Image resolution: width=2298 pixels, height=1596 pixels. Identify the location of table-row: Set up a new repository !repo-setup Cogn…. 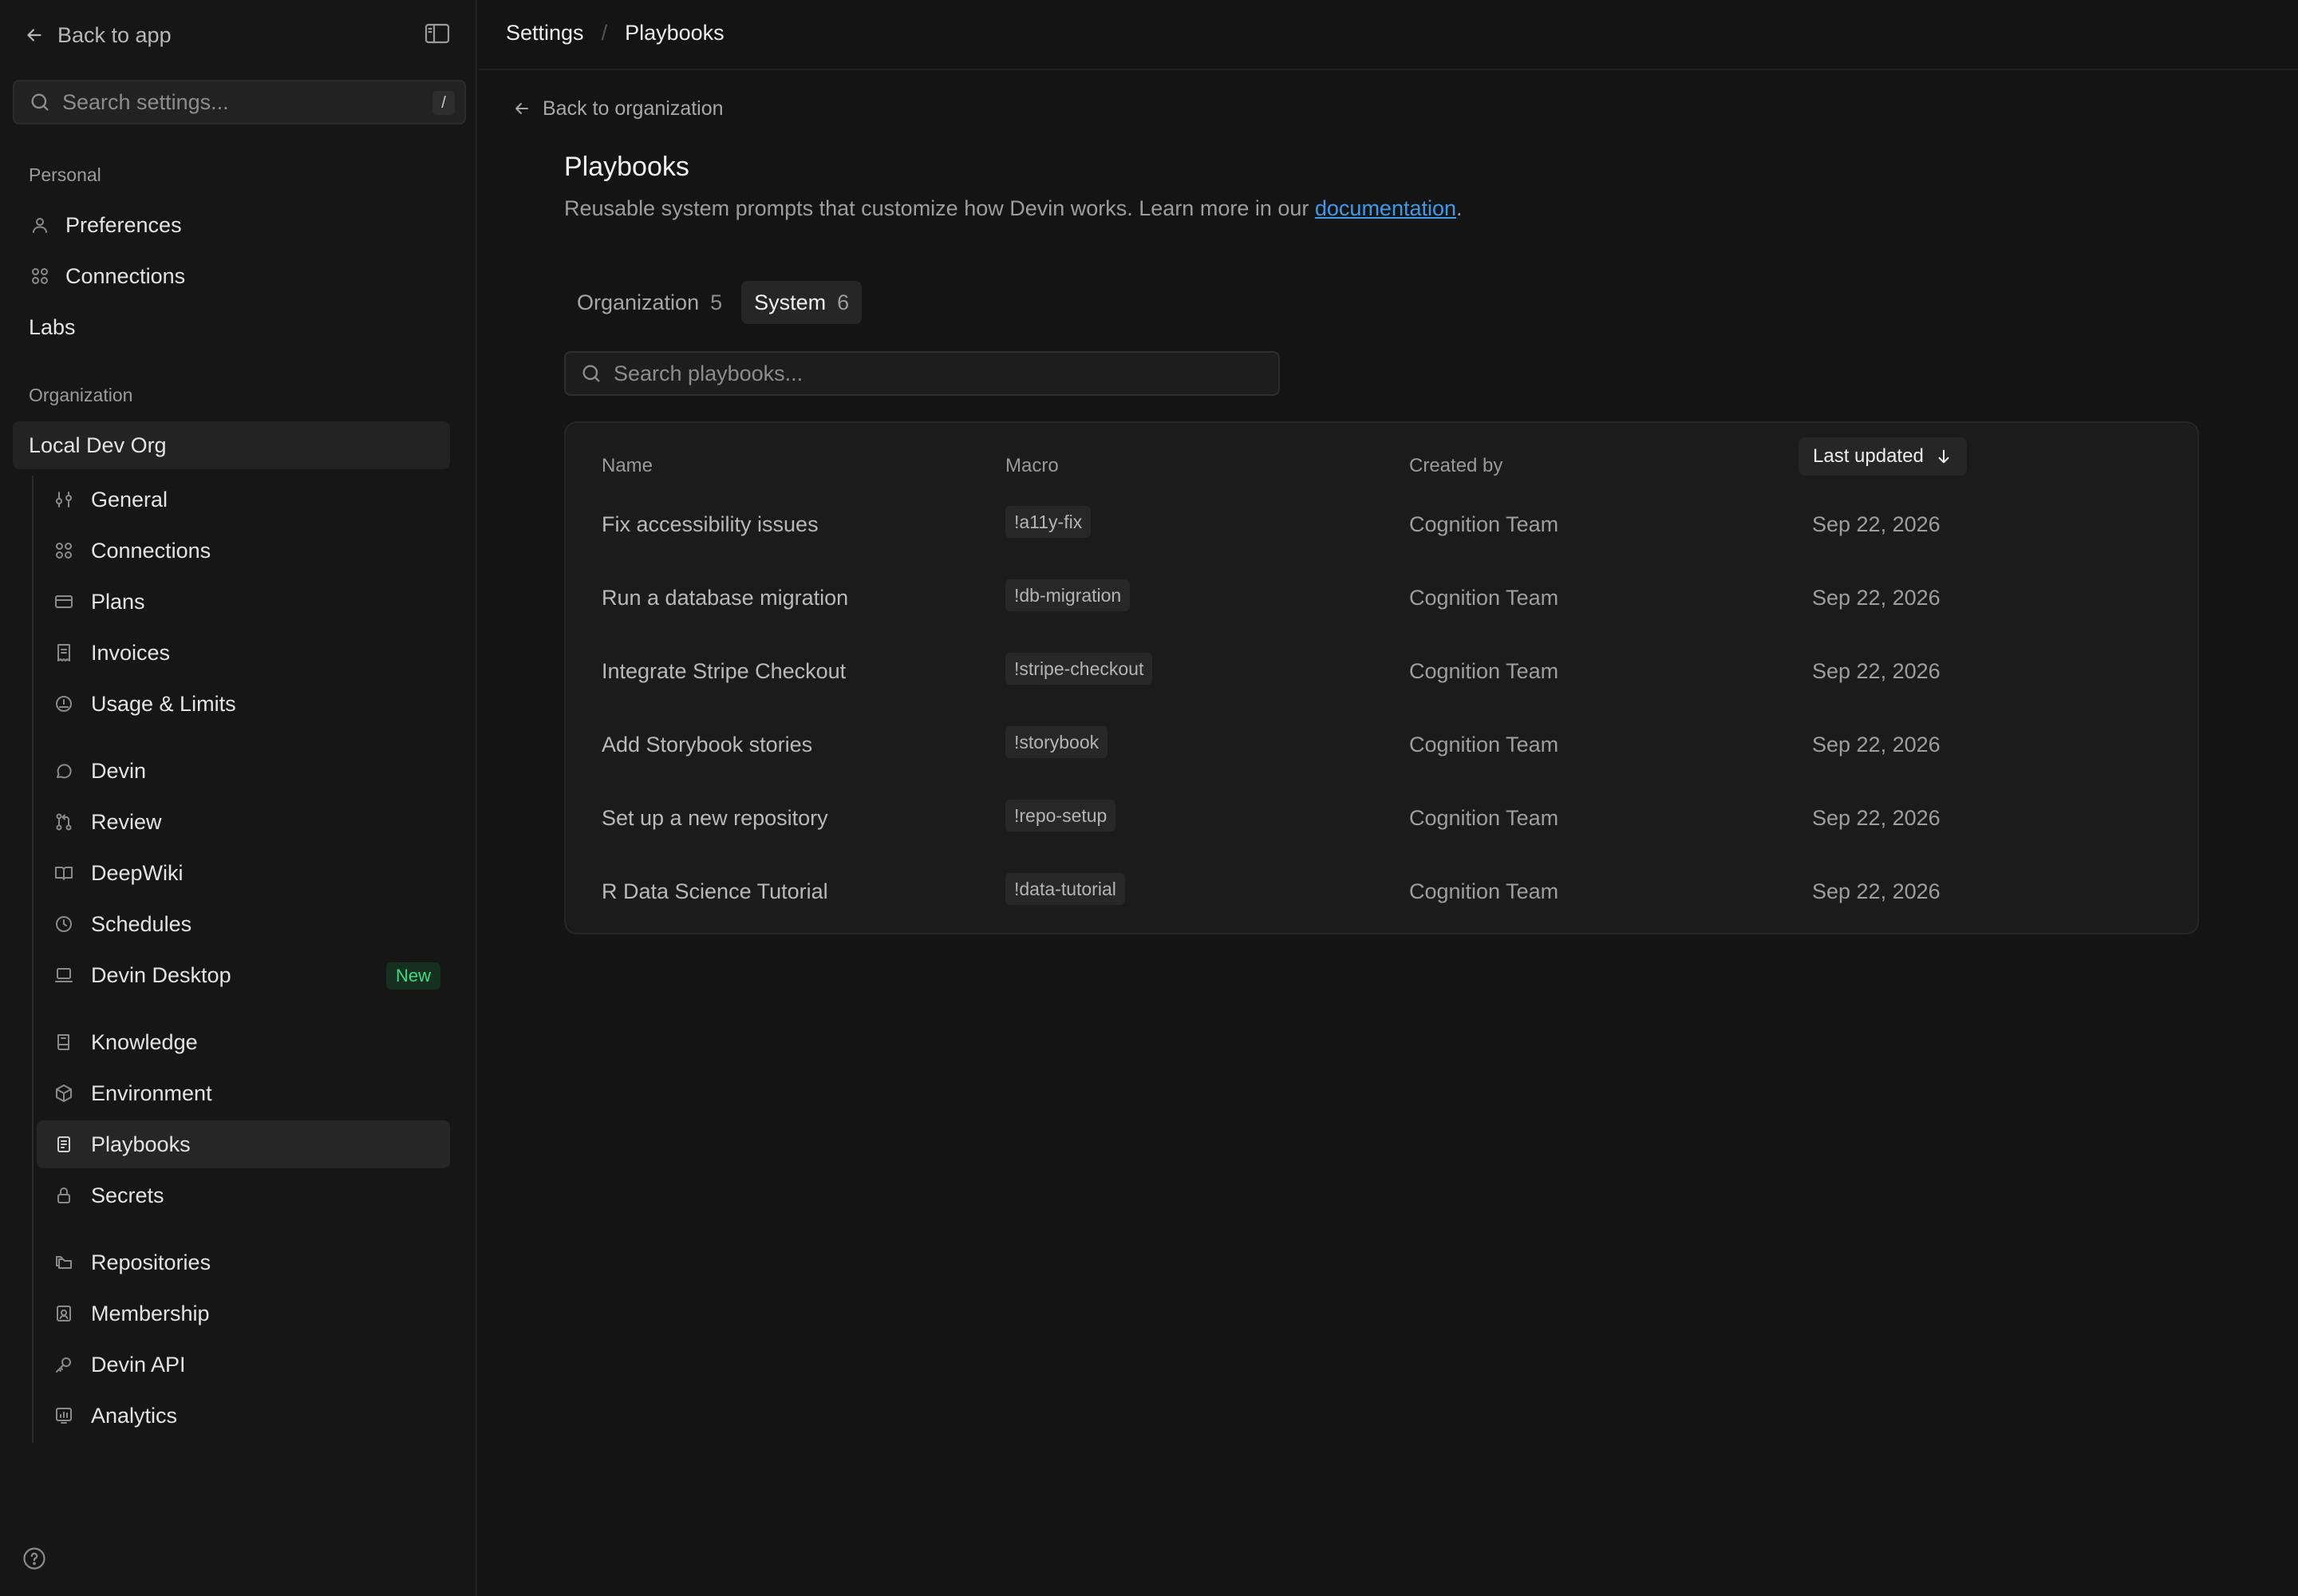
(1382, 818).